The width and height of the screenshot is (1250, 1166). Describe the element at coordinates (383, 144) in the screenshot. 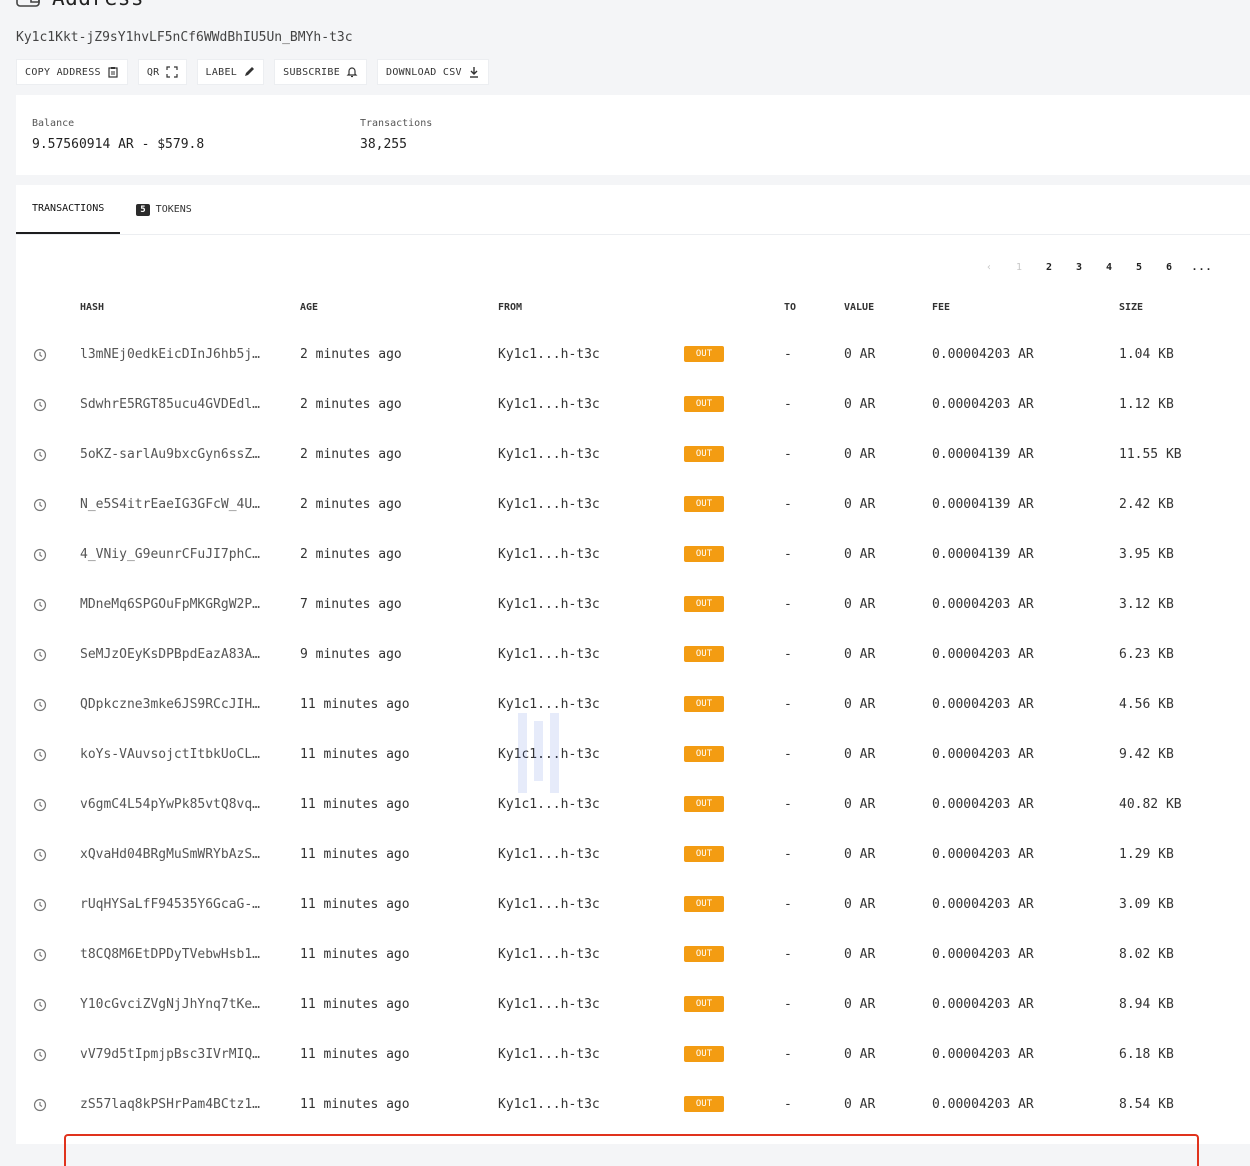

I see `transactions-value: 38,255` at that location.